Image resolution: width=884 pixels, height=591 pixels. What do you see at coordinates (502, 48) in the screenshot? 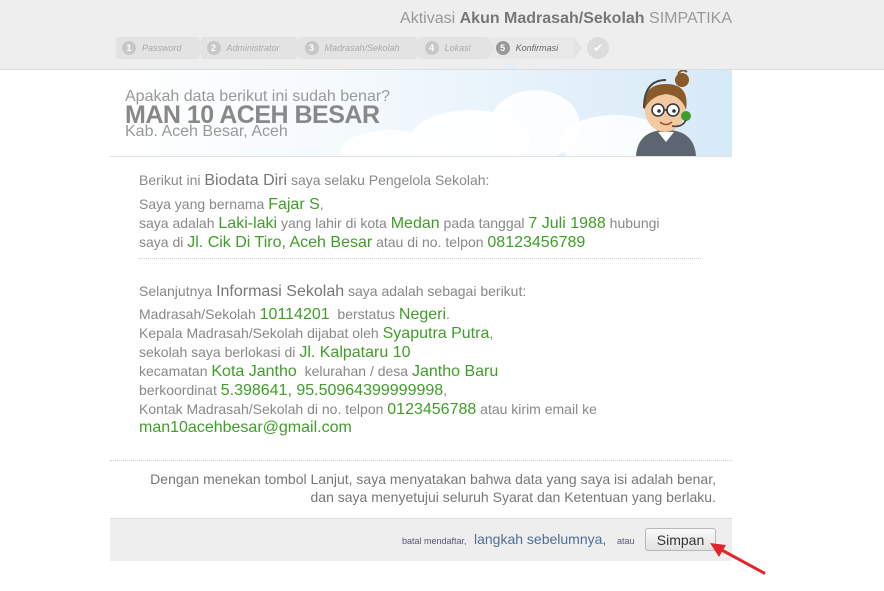
I see `step-number: 5` at bounding box center [502, 48].